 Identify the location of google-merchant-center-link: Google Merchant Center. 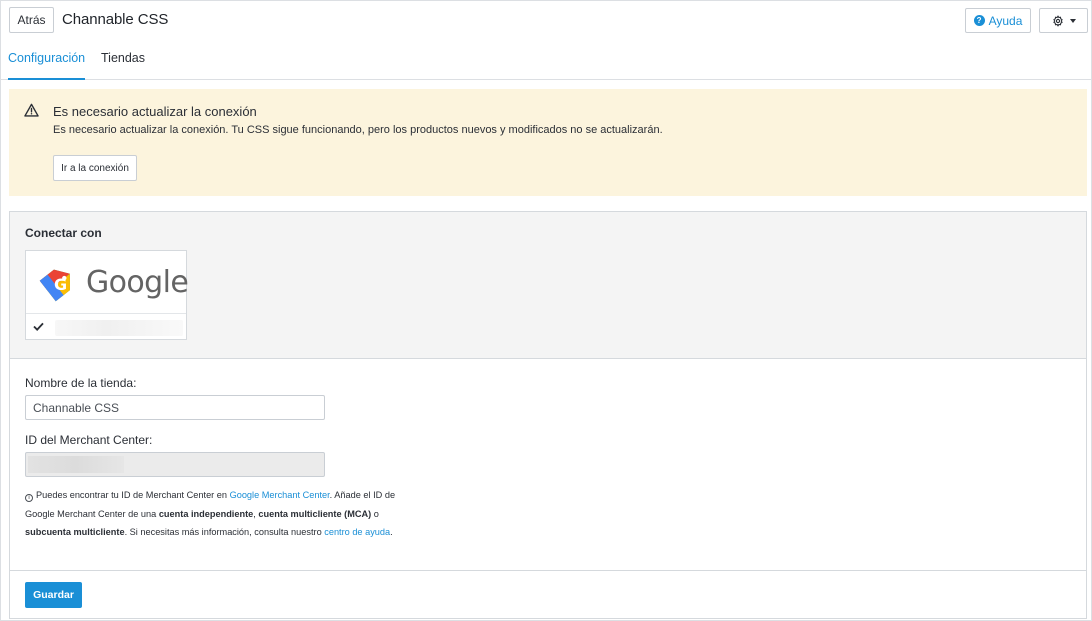
(280, 495).